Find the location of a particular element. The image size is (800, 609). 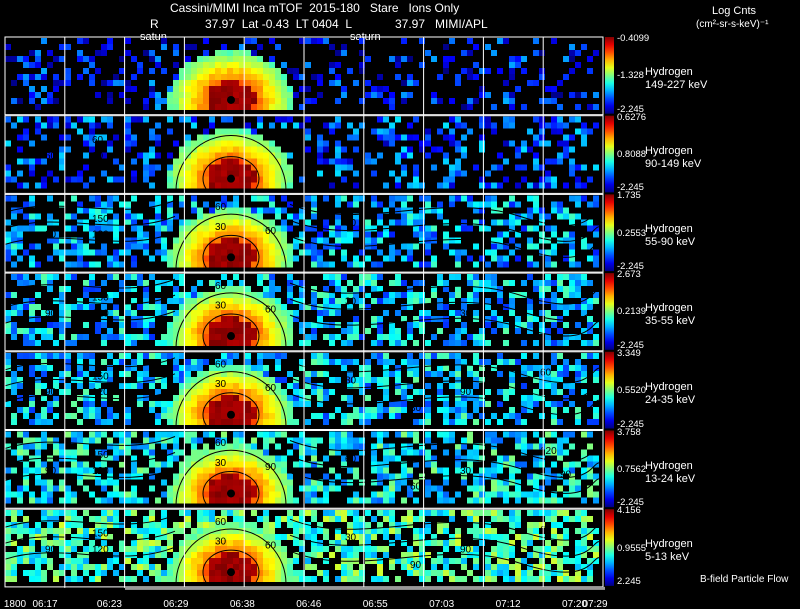

contour-label: 60 is located at coordinates (271, 309).